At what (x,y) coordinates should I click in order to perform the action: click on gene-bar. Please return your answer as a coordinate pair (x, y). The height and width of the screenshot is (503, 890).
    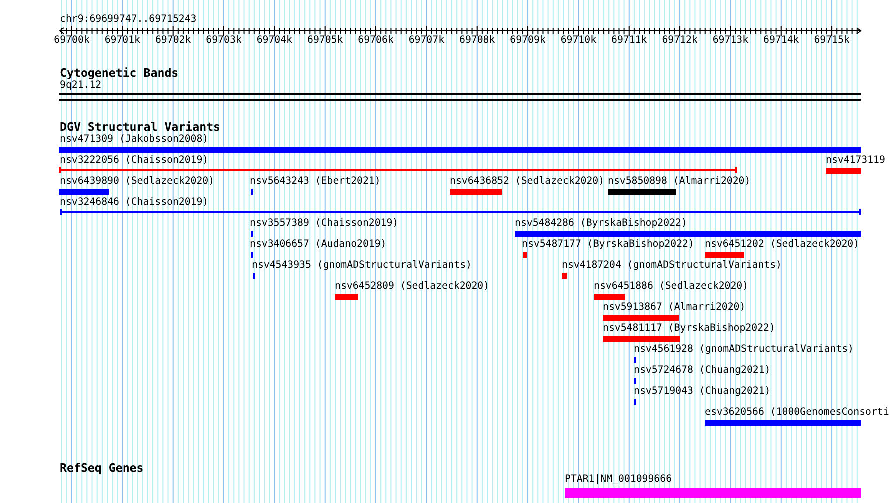
    Looking at the image, I should click on (713, 493).